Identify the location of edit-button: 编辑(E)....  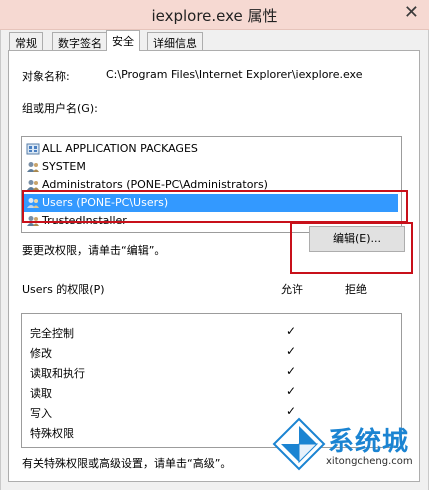
(357, 239).